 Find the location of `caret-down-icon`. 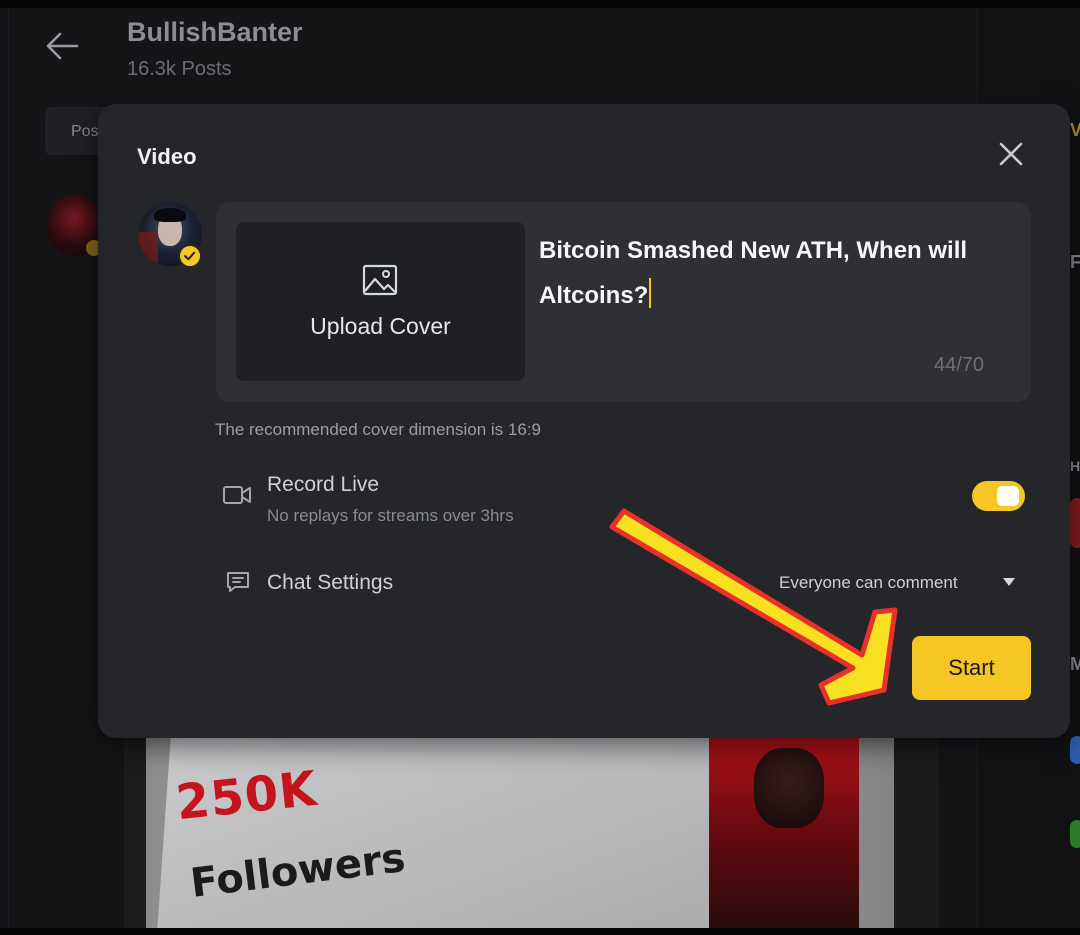

caret-down-icon is located at coordinates (1009, 582).